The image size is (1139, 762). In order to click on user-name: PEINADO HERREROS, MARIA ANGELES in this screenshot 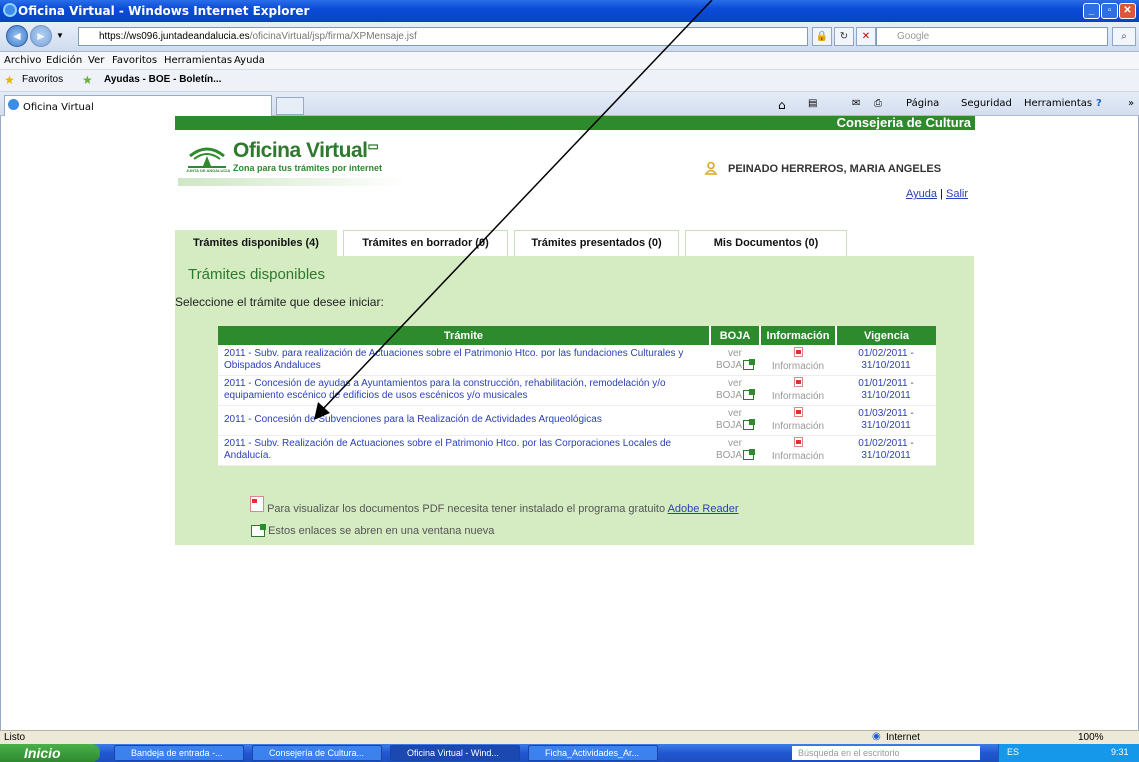, I will do `click(835, 169)`.